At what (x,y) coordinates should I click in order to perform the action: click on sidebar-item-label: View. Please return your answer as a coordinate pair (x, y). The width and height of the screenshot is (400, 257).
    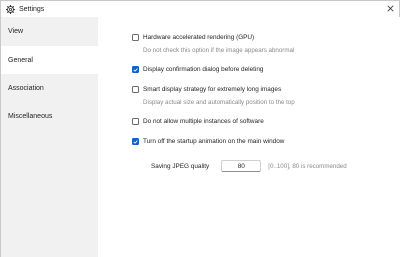
    Looking at the image, I should click on (16, 31).